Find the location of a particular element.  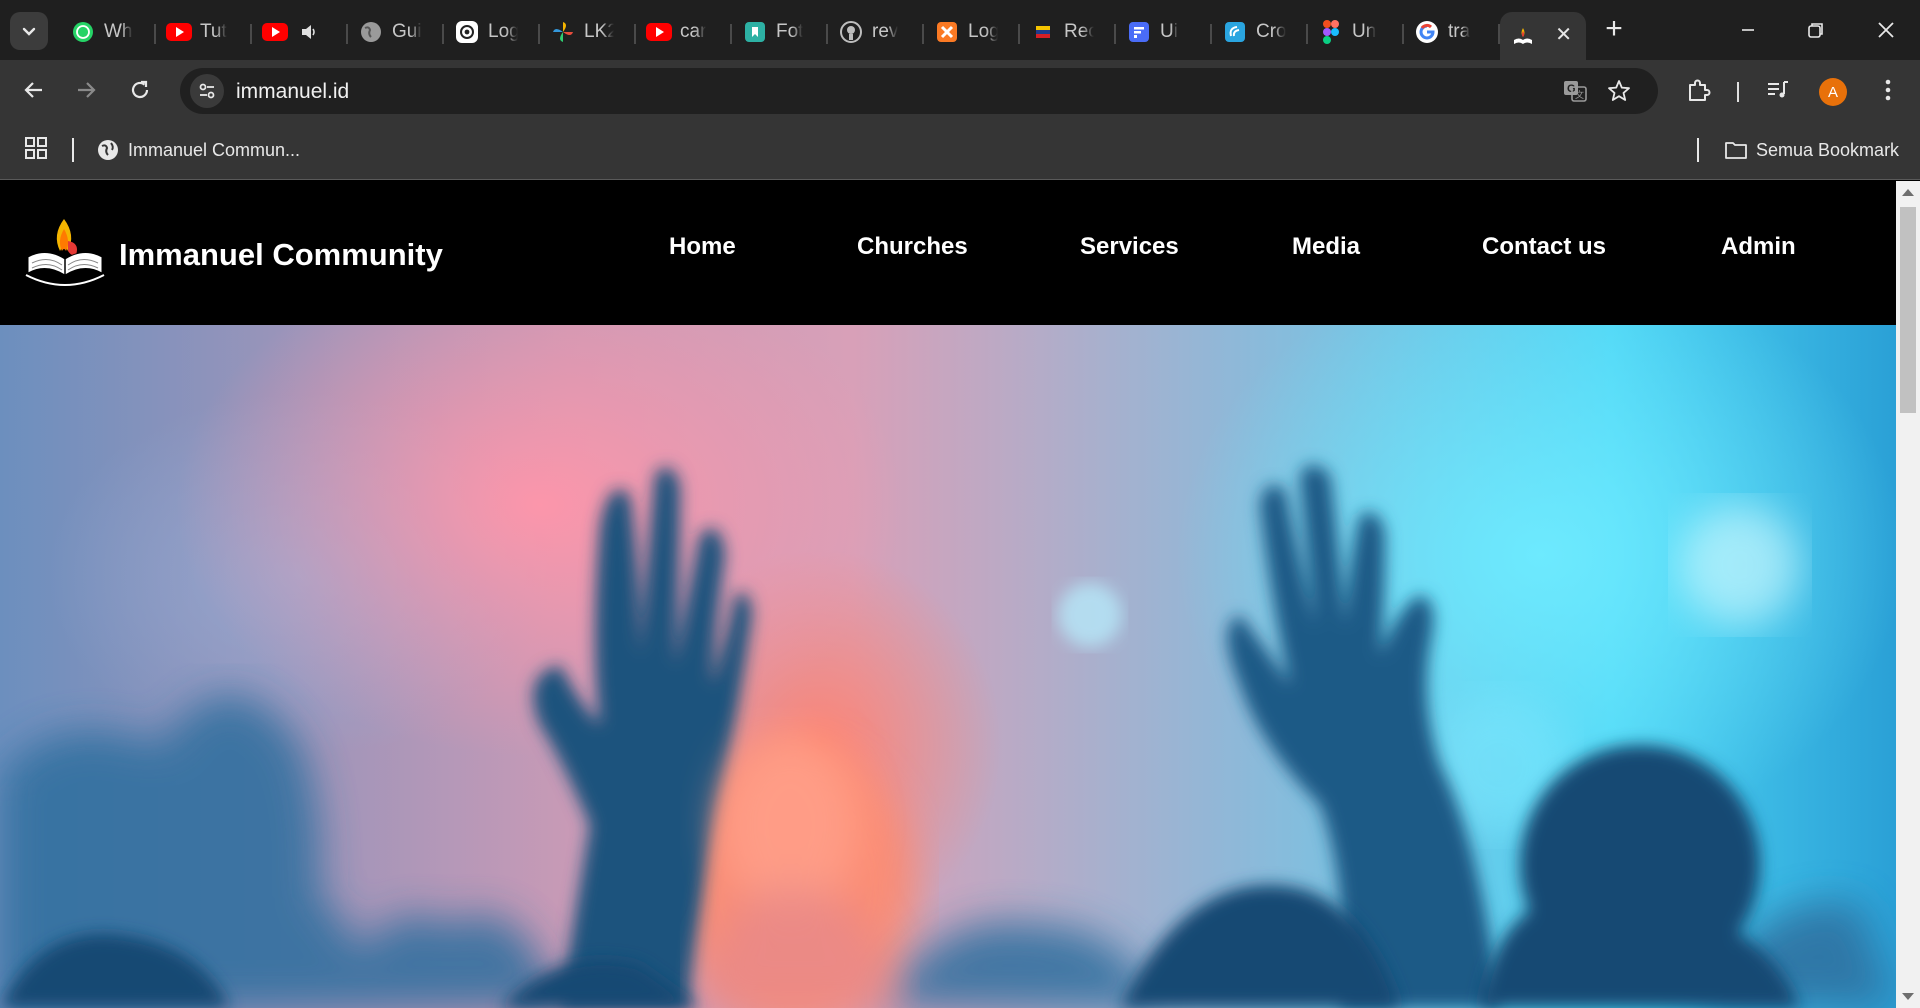

reload-button is located at coordinates (140, 90).